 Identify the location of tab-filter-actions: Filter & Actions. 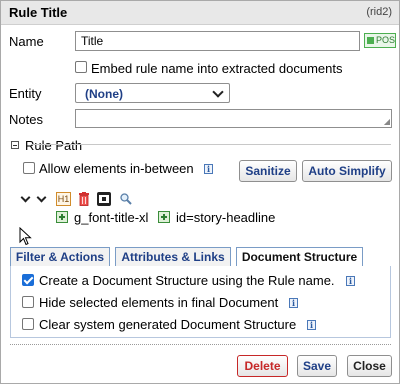
(60, 257).